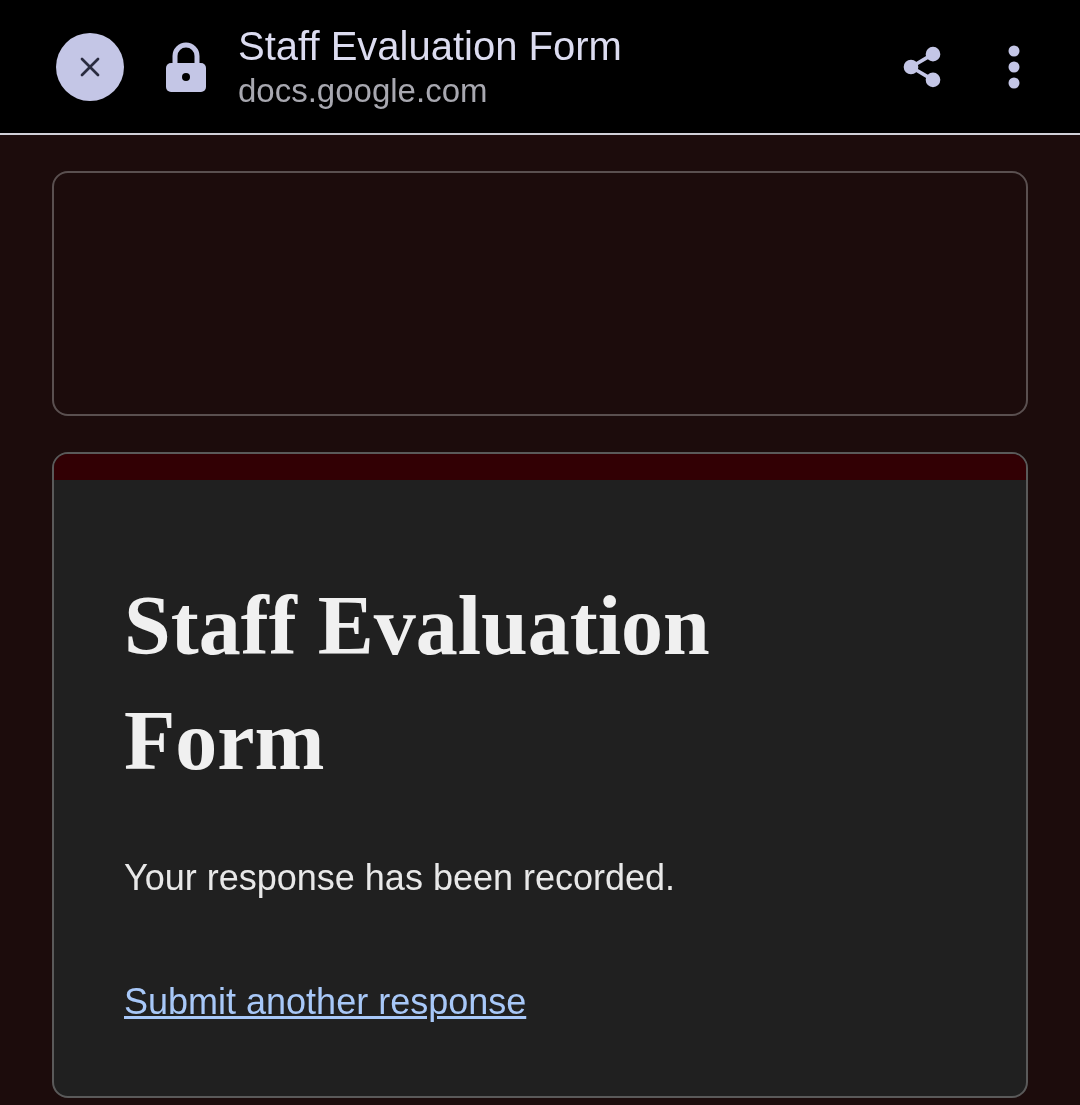 Image resolution: width=1080 pixels, height=1105 pixels. Describe the element at coordinates (186, 66) in the screenshot. I see `lock-icon` at that location.